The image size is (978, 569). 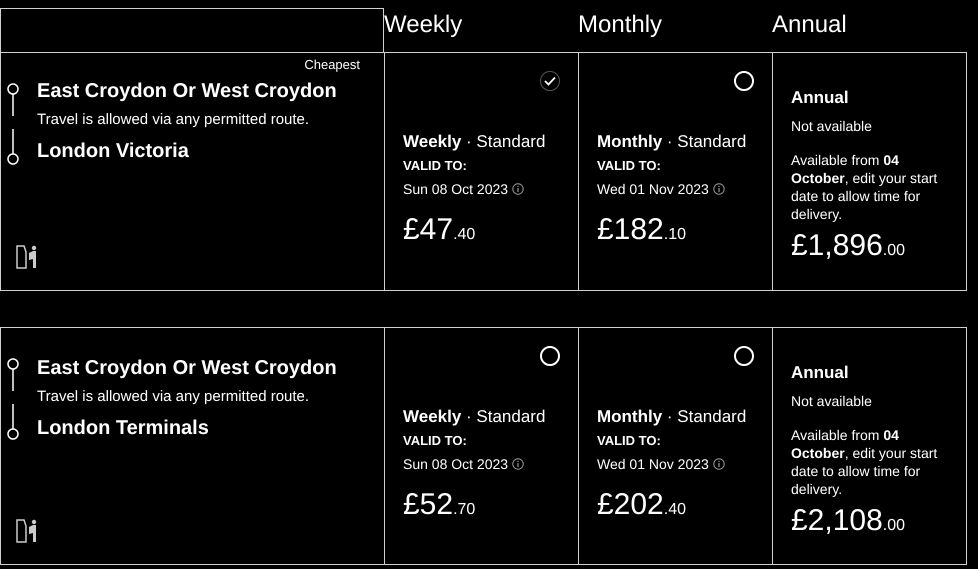 I want to click on fare-option: Weekly · Standard VALID TO: Sun 08 Oct 2023 £47.40, so click(x=481, y=171).